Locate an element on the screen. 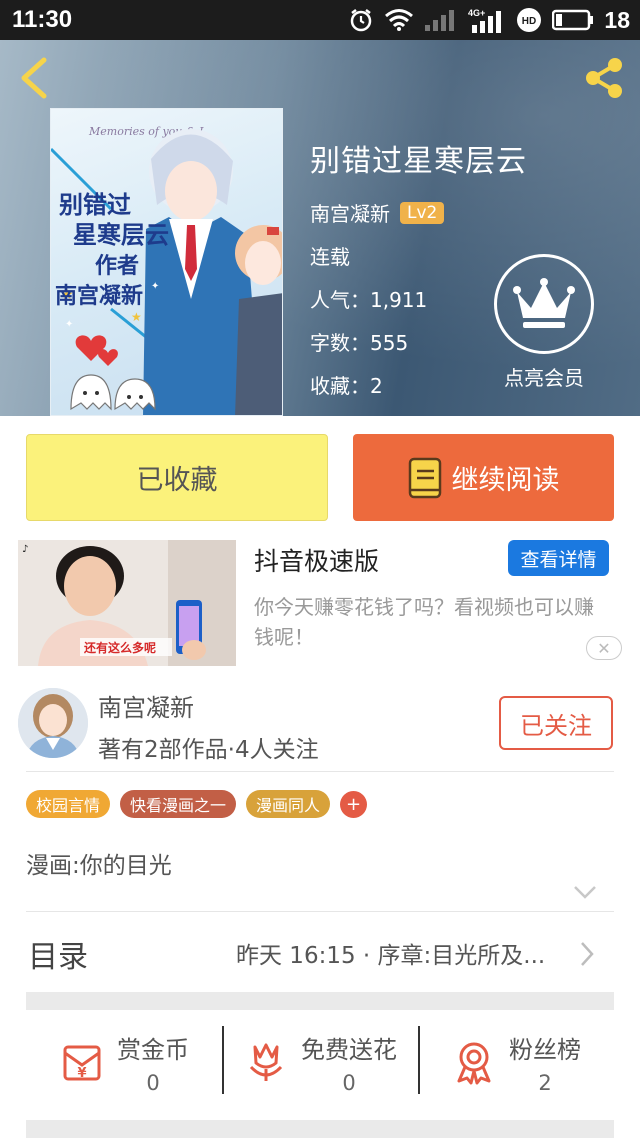  back-button is located at coordinates (34, 78).